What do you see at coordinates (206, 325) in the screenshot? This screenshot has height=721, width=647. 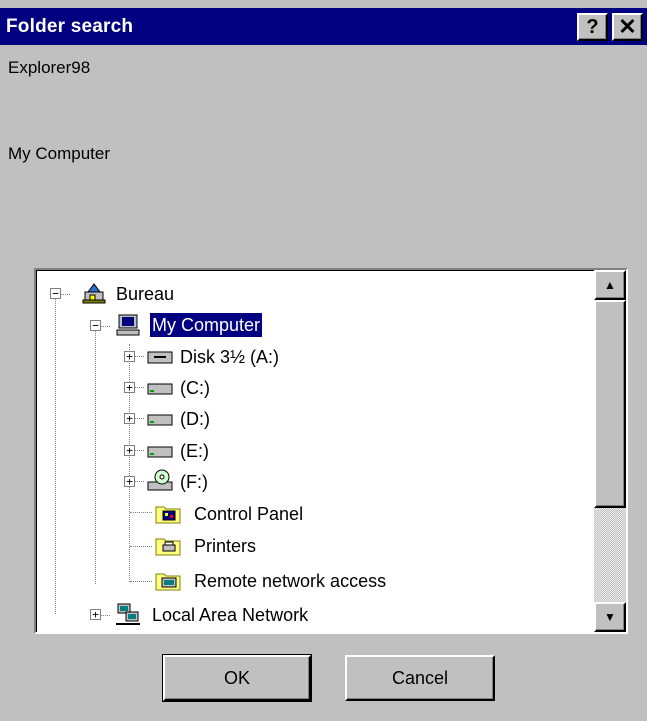 I see `tree-item-label: My Computer` at bounding box center [206, 325].